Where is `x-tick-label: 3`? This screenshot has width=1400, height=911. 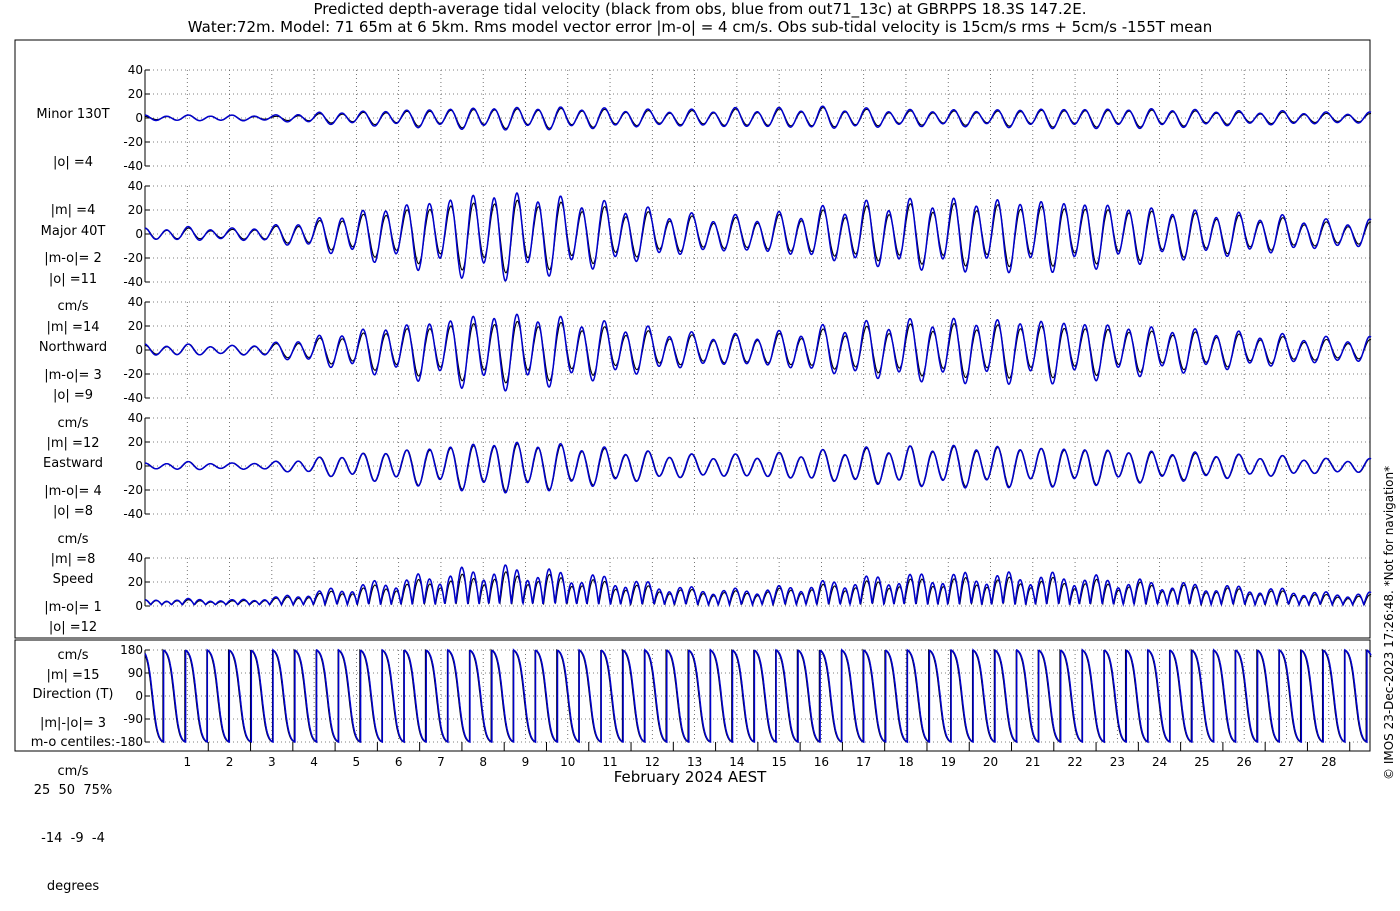 x-tick-label: 3 is located at coordinates (272, 762).